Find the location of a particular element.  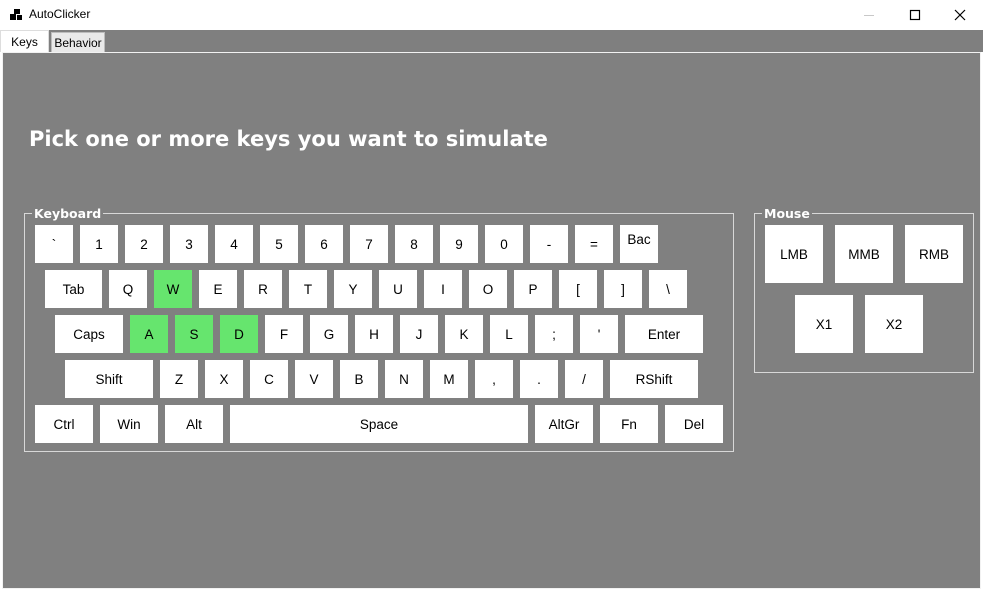

close-icon is located at coordinates (960, 15).